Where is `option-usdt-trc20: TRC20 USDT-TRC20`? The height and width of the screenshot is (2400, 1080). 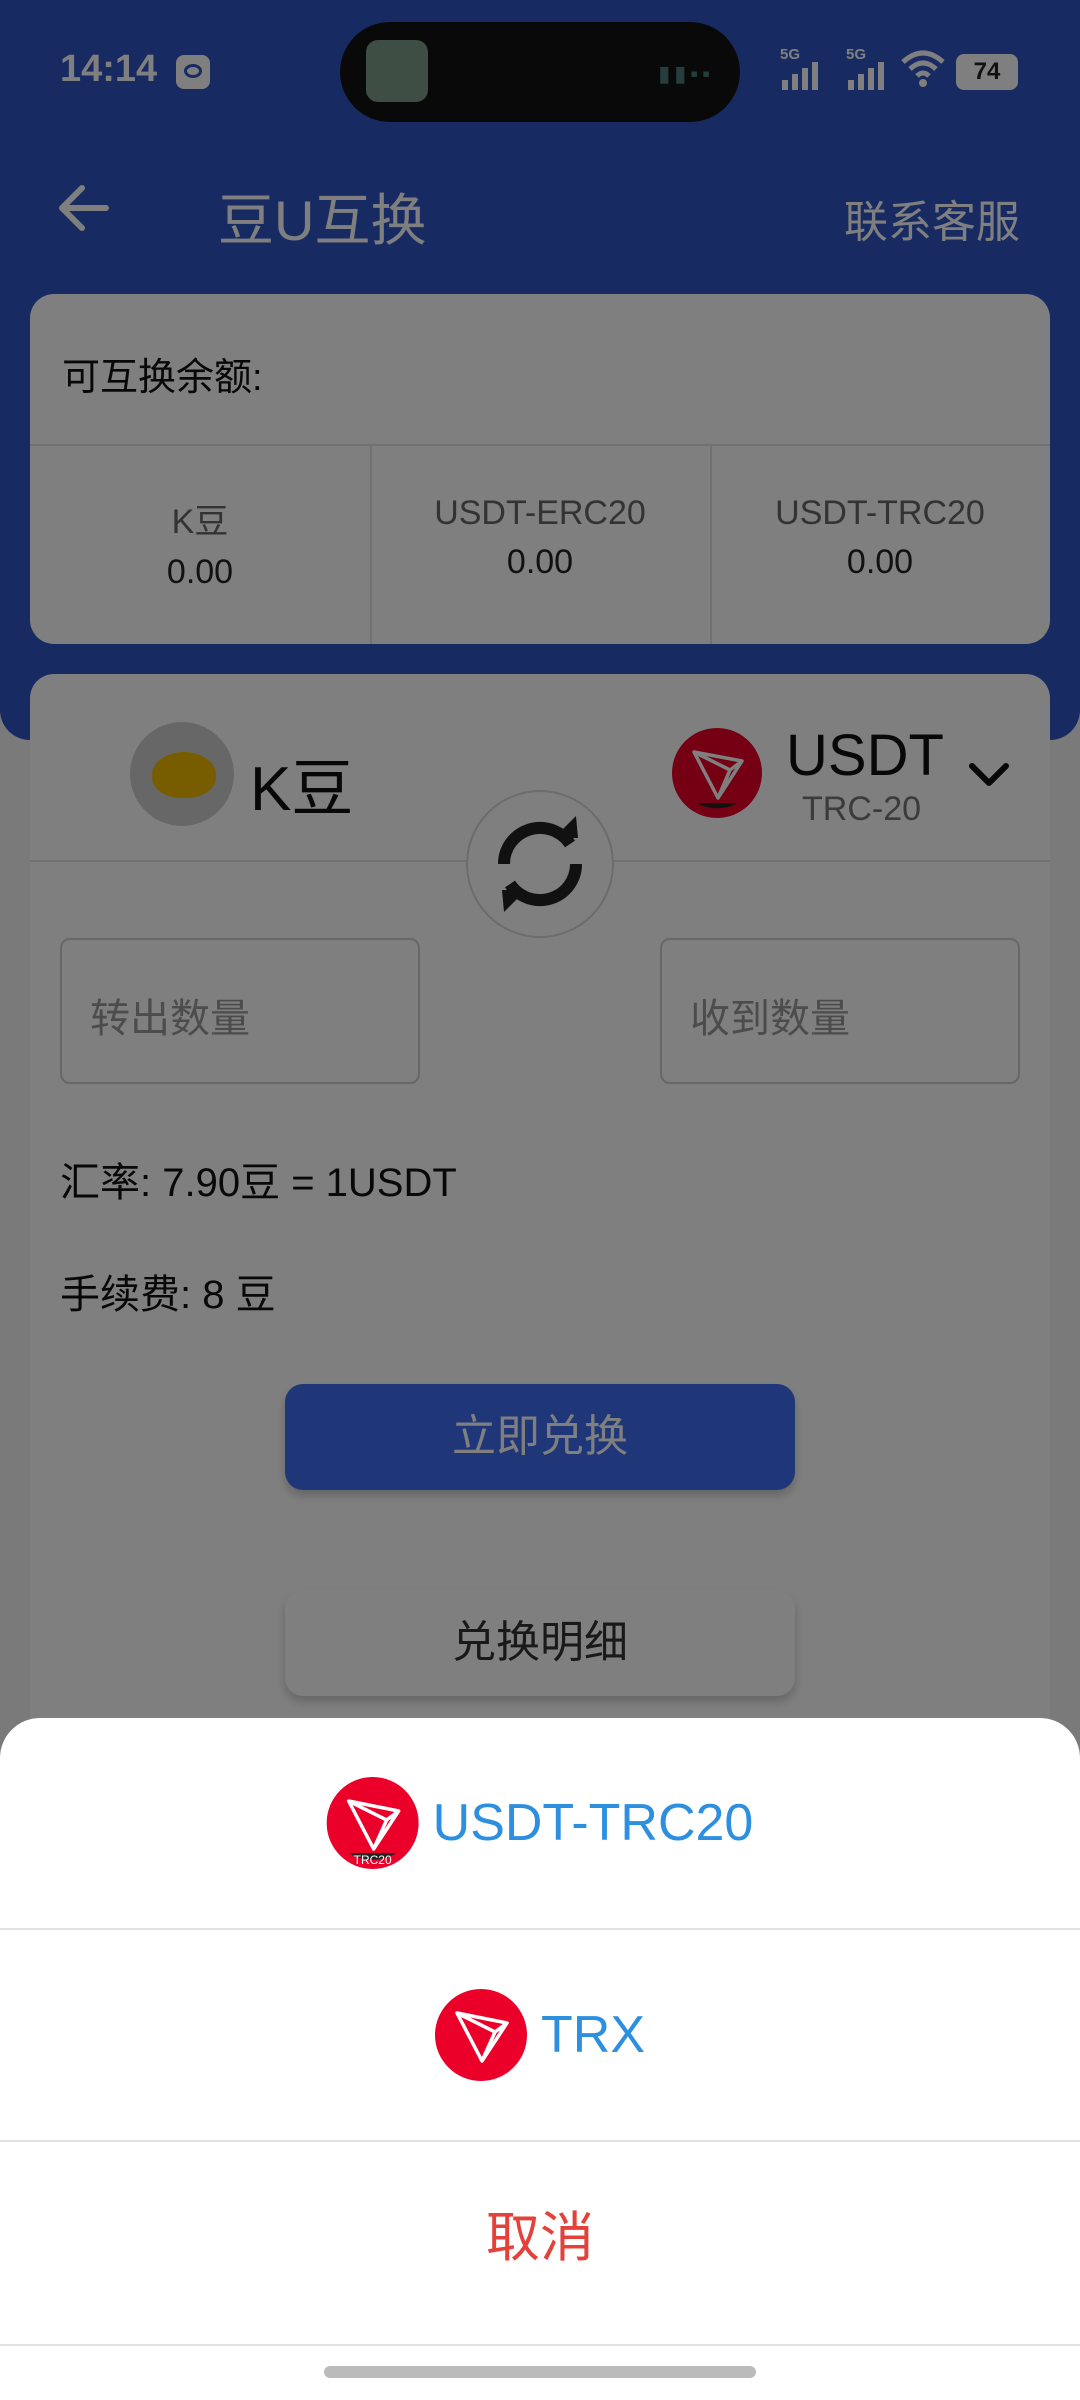 option-usdt-trc20: TRC20 USDT-TRC20 is located at coordinates (540, 1823).